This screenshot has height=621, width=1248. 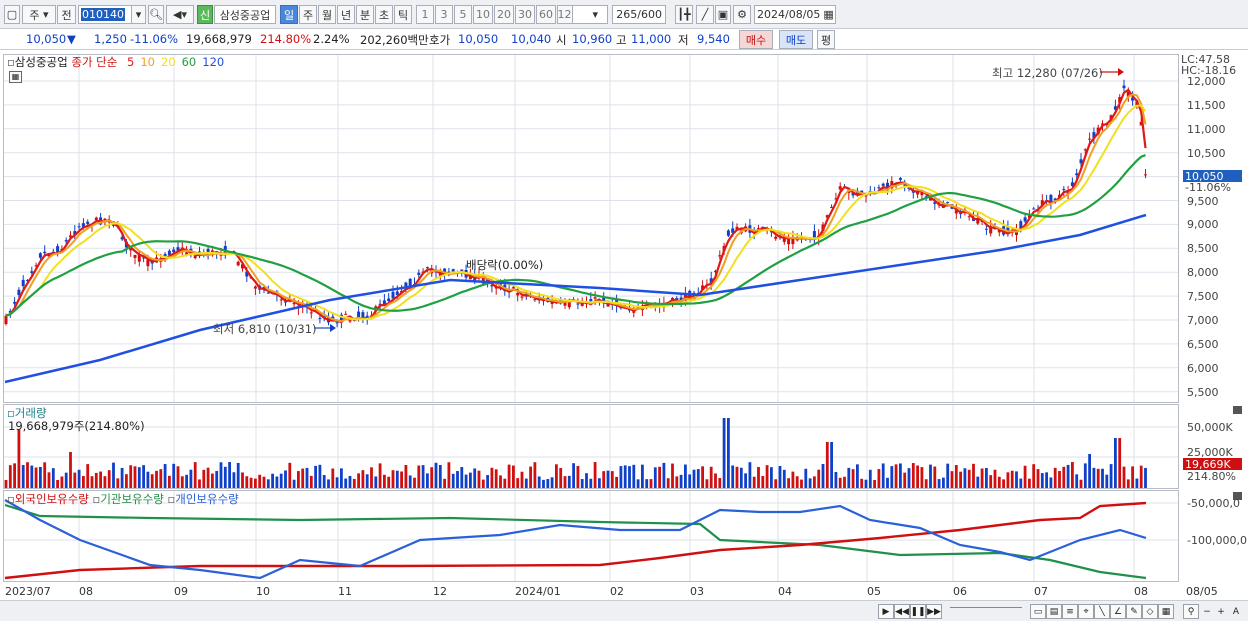 I want to click on search-icon: 🔍︎, so click(x=156, y=14).